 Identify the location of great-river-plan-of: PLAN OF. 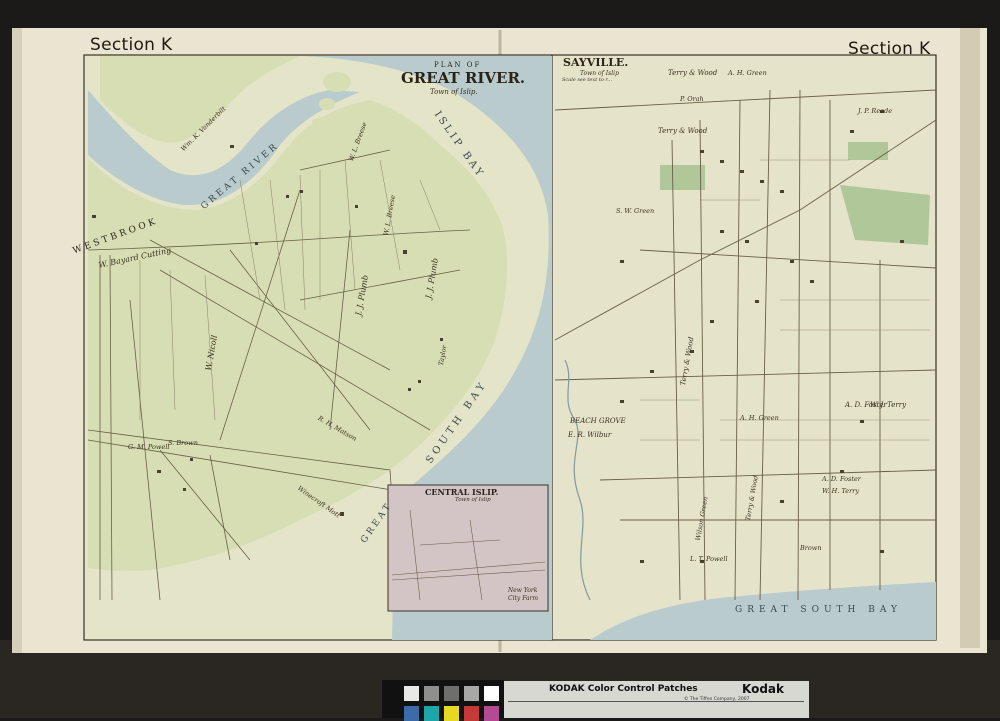
(458, 65).